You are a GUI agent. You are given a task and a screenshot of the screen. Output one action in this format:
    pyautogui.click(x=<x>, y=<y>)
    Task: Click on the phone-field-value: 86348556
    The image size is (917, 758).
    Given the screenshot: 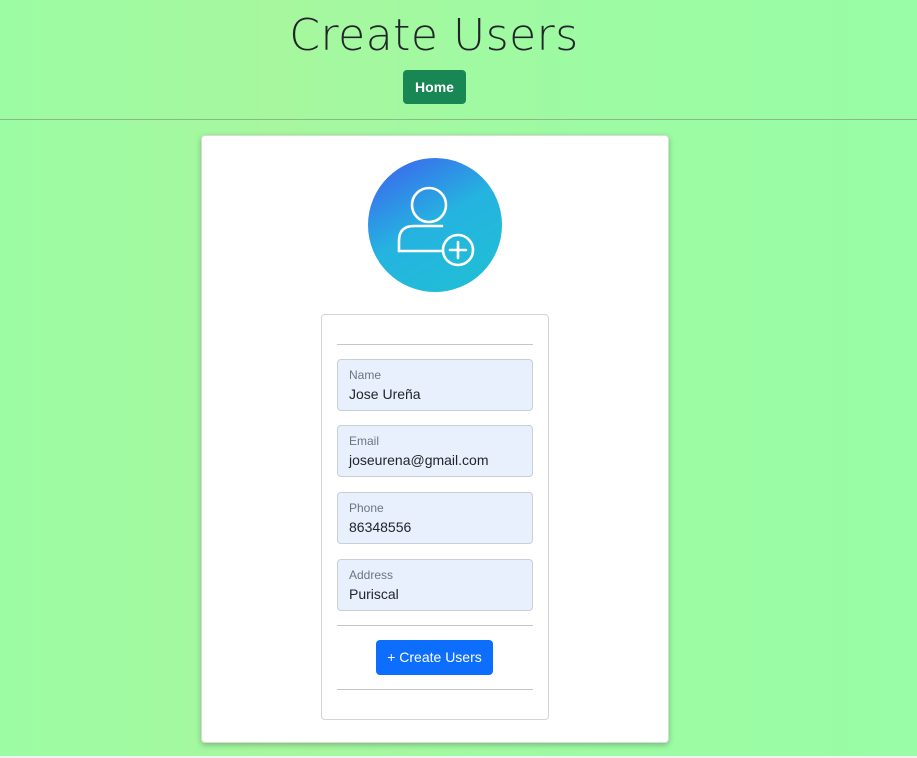 What is the action you would take?
    pyautogui.click(x=380, y=527)
    